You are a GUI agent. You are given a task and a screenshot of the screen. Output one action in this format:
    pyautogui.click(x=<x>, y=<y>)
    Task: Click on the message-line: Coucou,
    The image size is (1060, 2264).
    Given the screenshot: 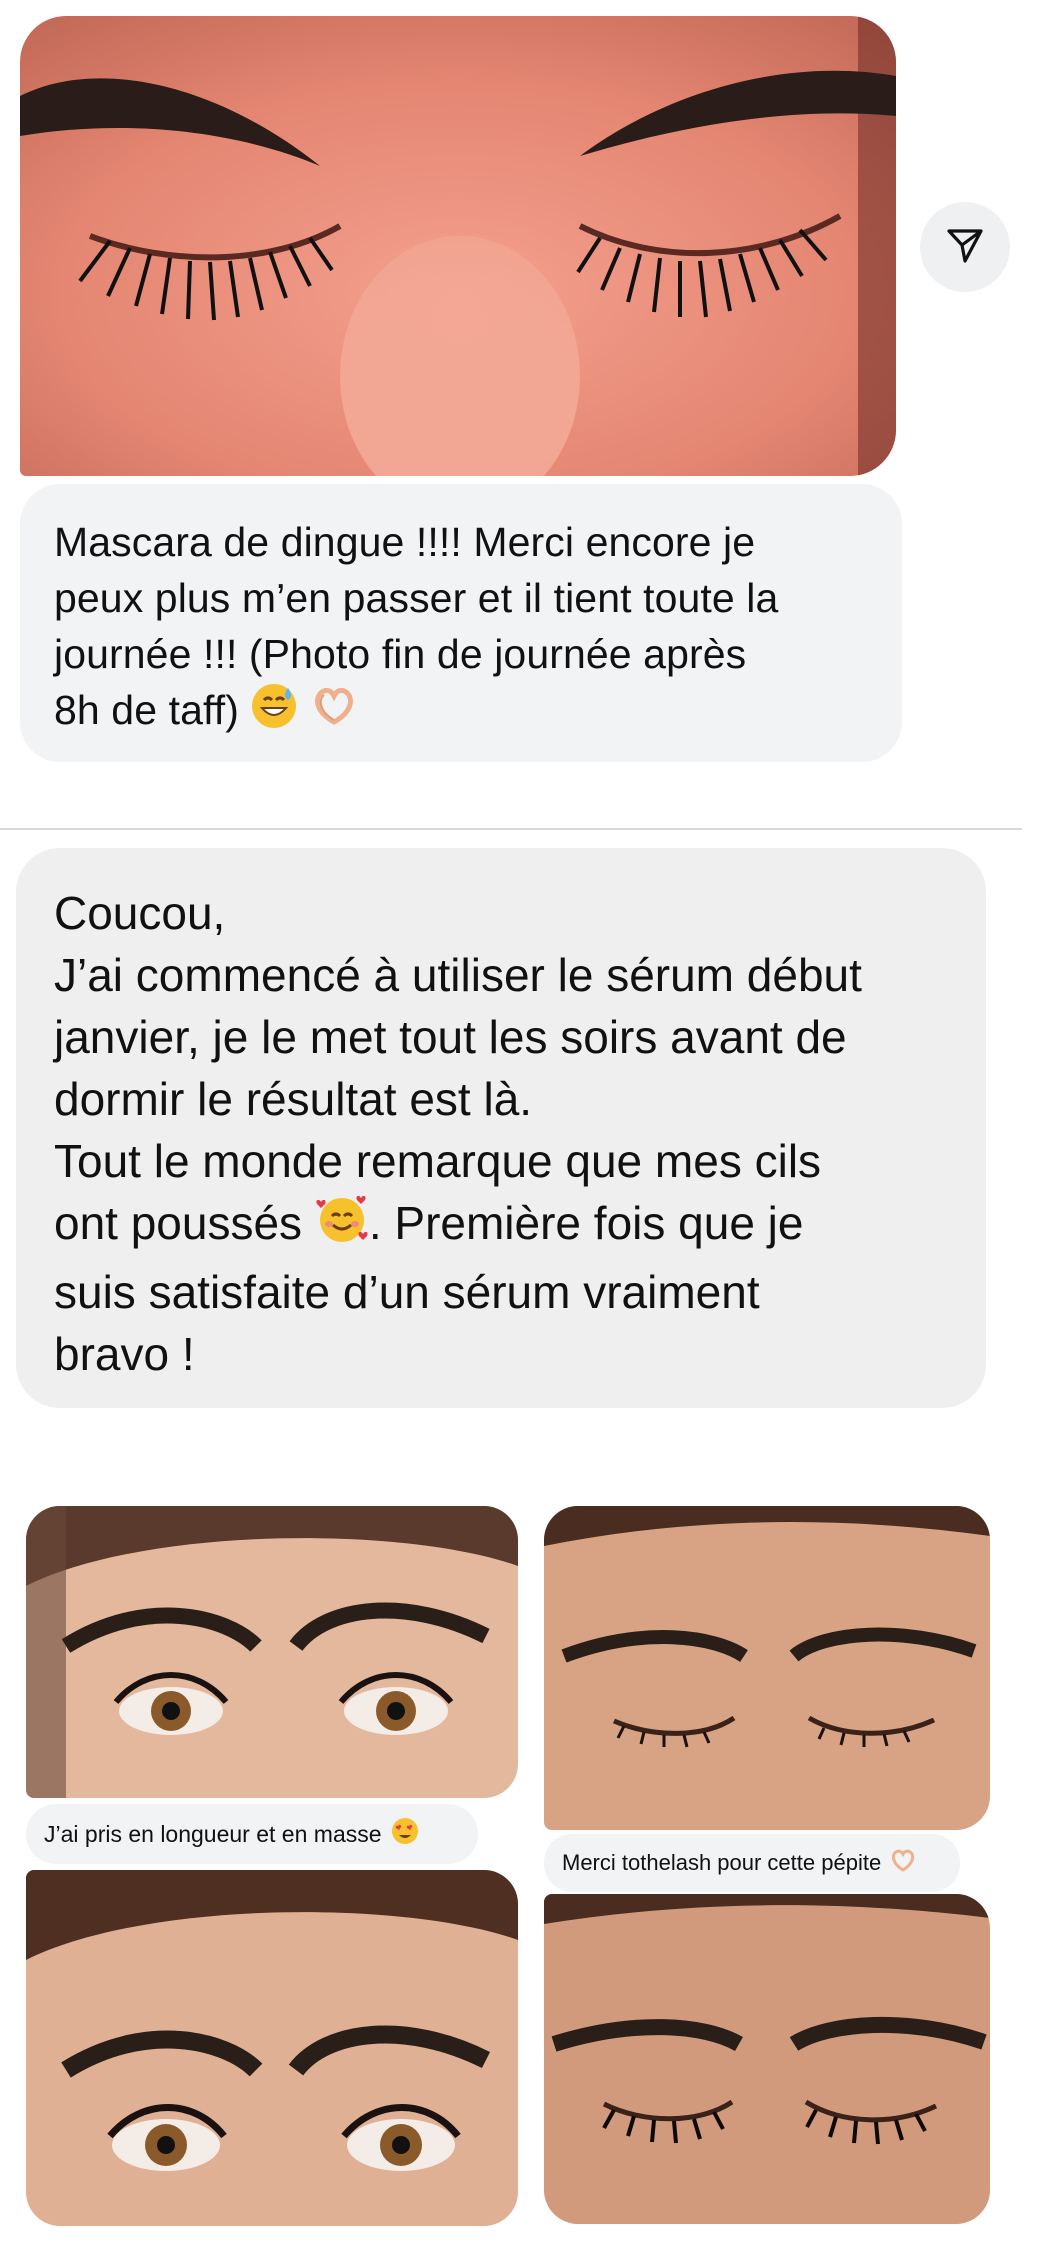 What is the action you would take?
    pyautogui.click(x=140, y=913)
    